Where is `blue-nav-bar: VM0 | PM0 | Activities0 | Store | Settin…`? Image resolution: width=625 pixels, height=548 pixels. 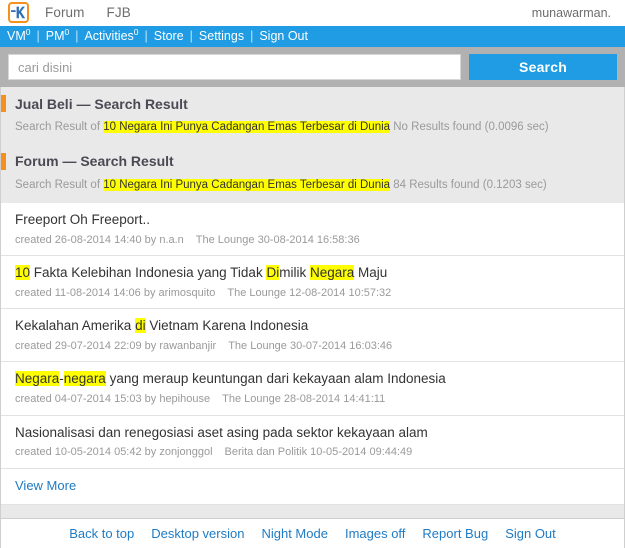 blue-nav-bar: VM0 | PM0 | Activities0 | Store | Settin… is located at coordinates (312, 36).